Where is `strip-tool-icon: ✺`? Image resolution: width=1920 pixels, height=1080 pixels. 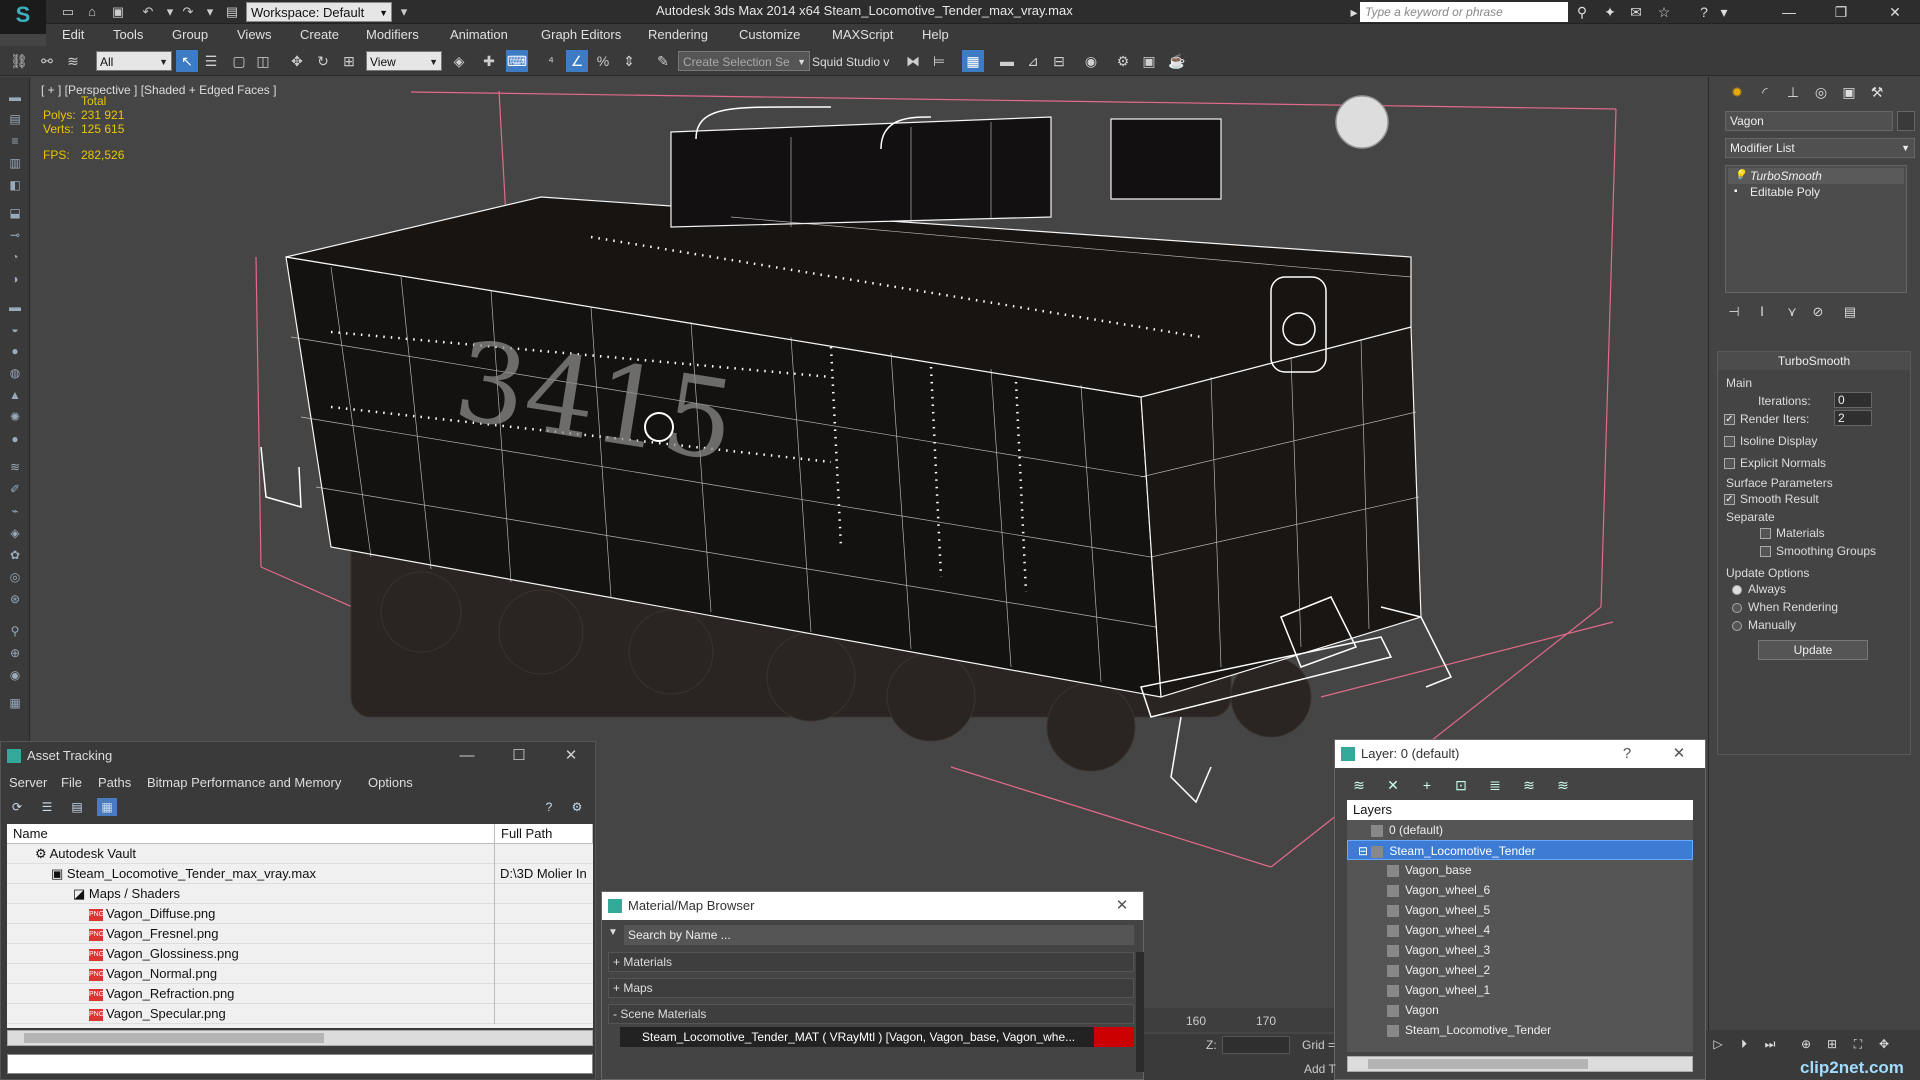
strip-tool-icon: ✺ is located at coordinates (15, 417).